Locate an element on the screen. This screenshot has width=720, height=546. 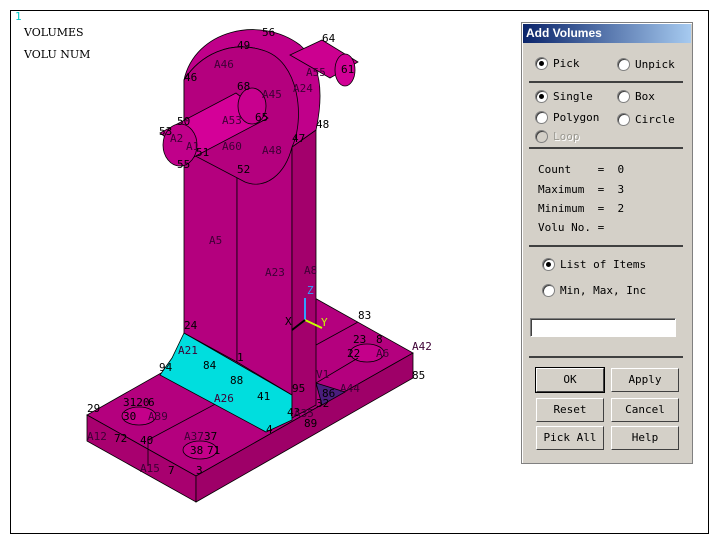
model-label: 84 is located at coordinates (210, 365).